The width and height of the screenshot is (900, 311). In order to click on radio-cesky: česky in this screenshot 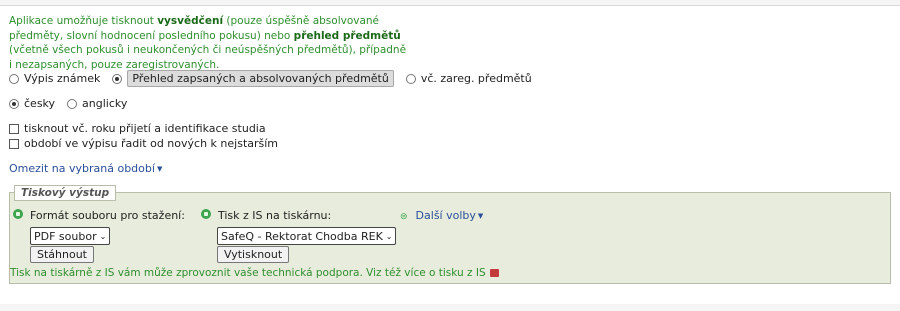, I will do `click(32, 103)`.